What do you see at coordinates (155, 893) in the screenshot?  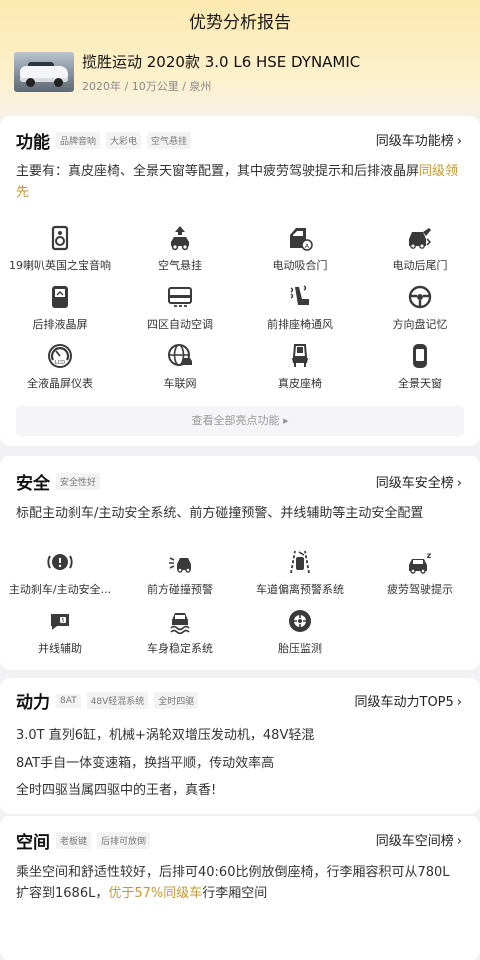 I see `highlight-text: 优于57%同级车` at bounding box center [155, 893].